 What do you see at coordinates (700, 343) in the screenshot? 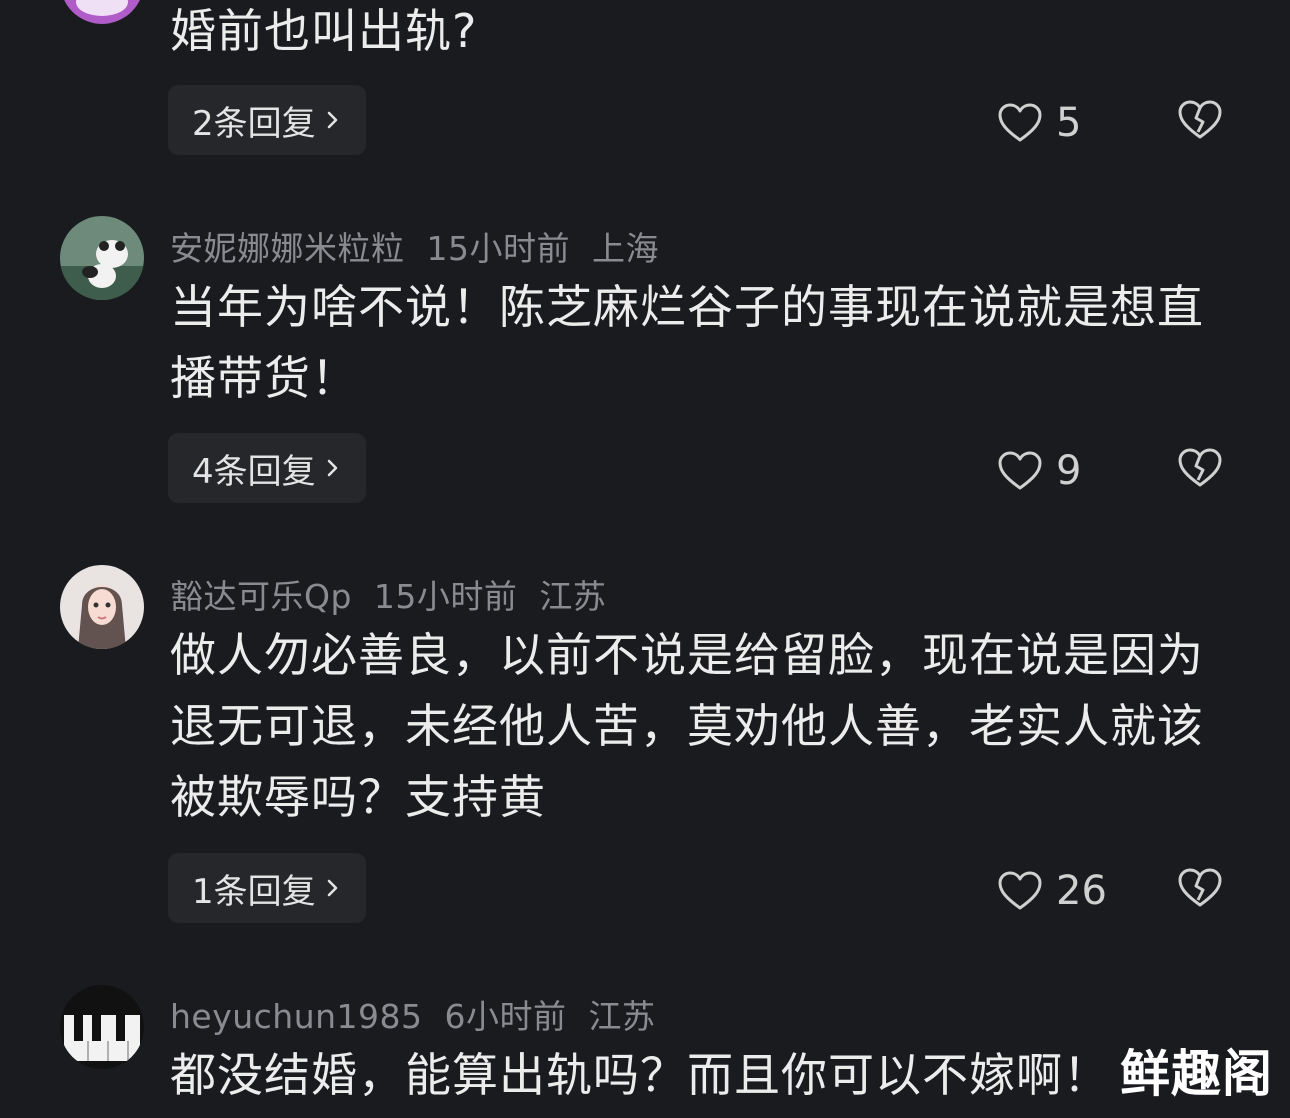
I see `comment-text: 当年为啥不说！陈芝麻烂谷子的事现在说就是想直 播带货！` at bounding box center [700, 343].